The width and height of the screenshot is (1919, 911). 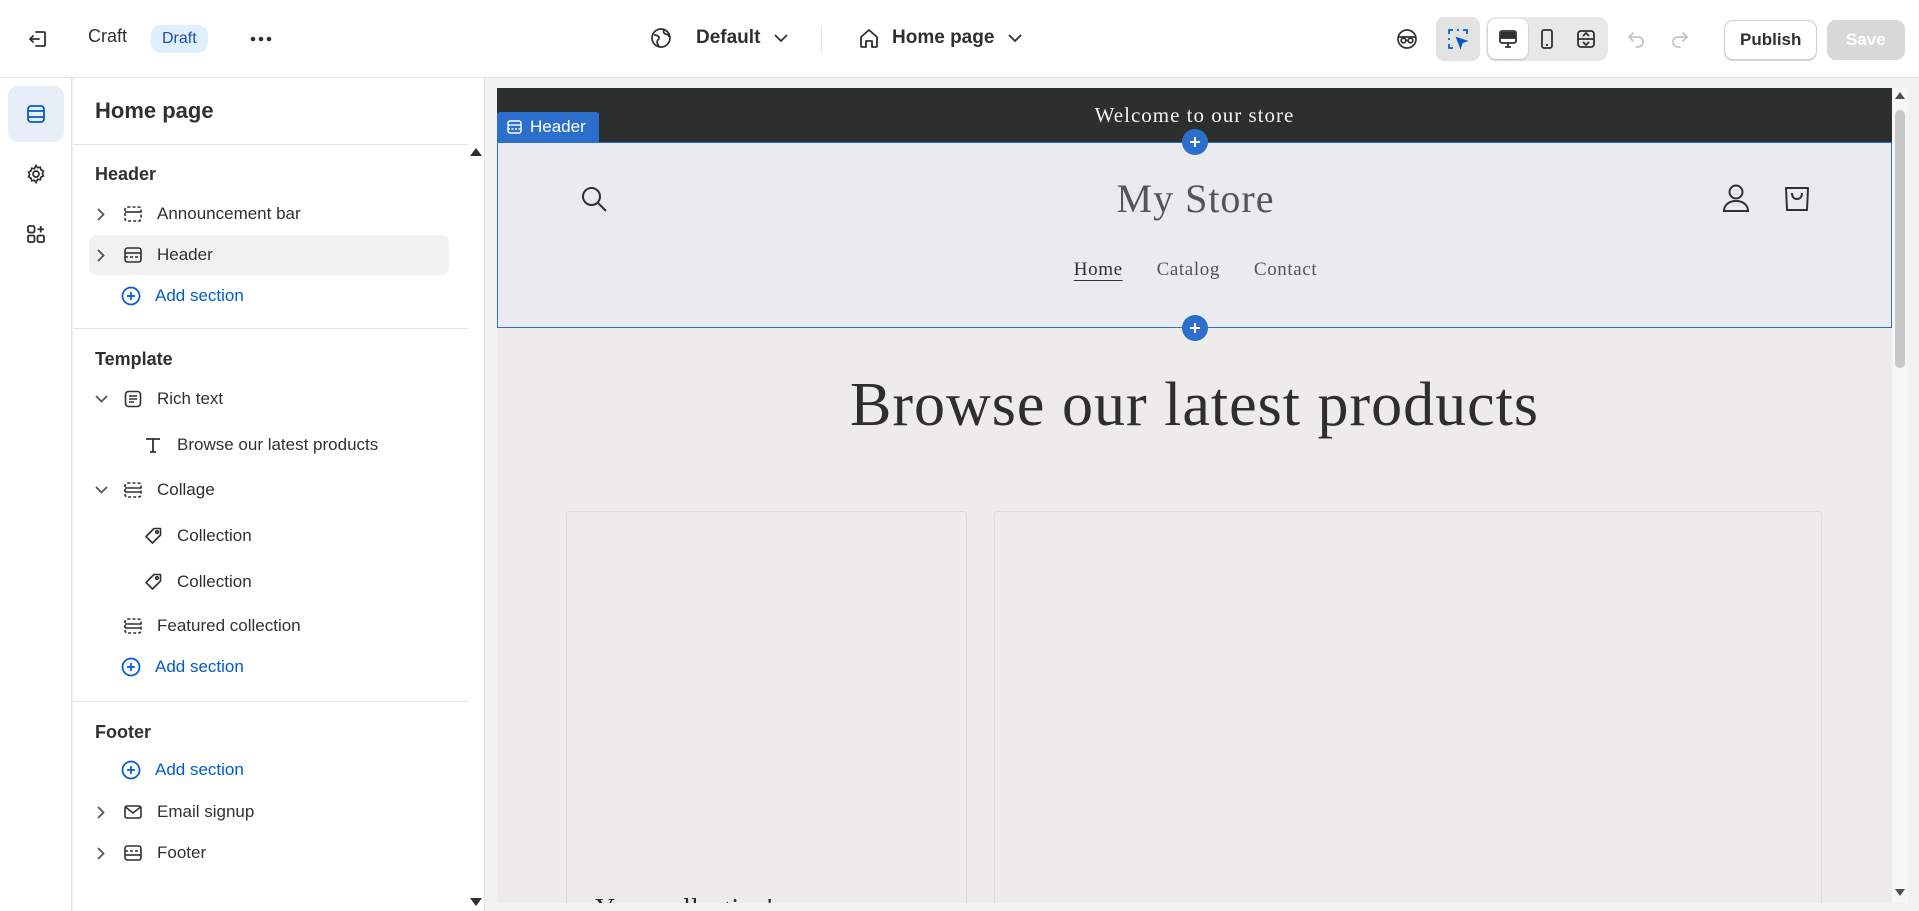 I want to click on exit-icon, so click(x=38, y=39).